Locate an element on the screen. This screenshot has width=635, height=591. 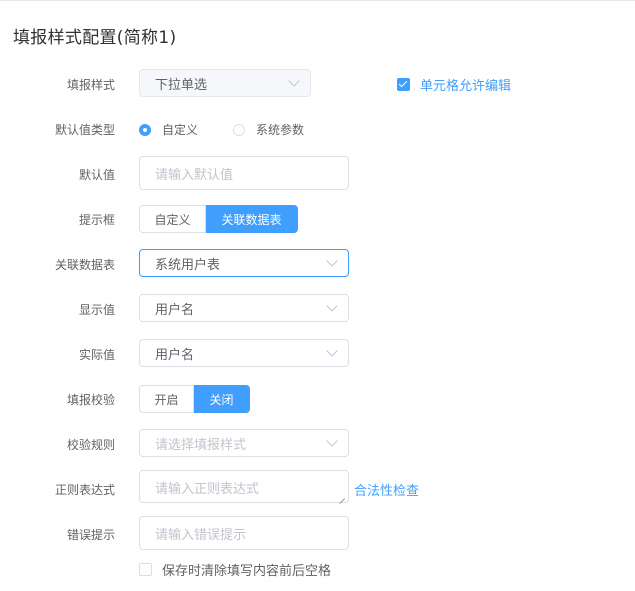
regex-label: 正则表达式 is located at coordinates (84, 490).